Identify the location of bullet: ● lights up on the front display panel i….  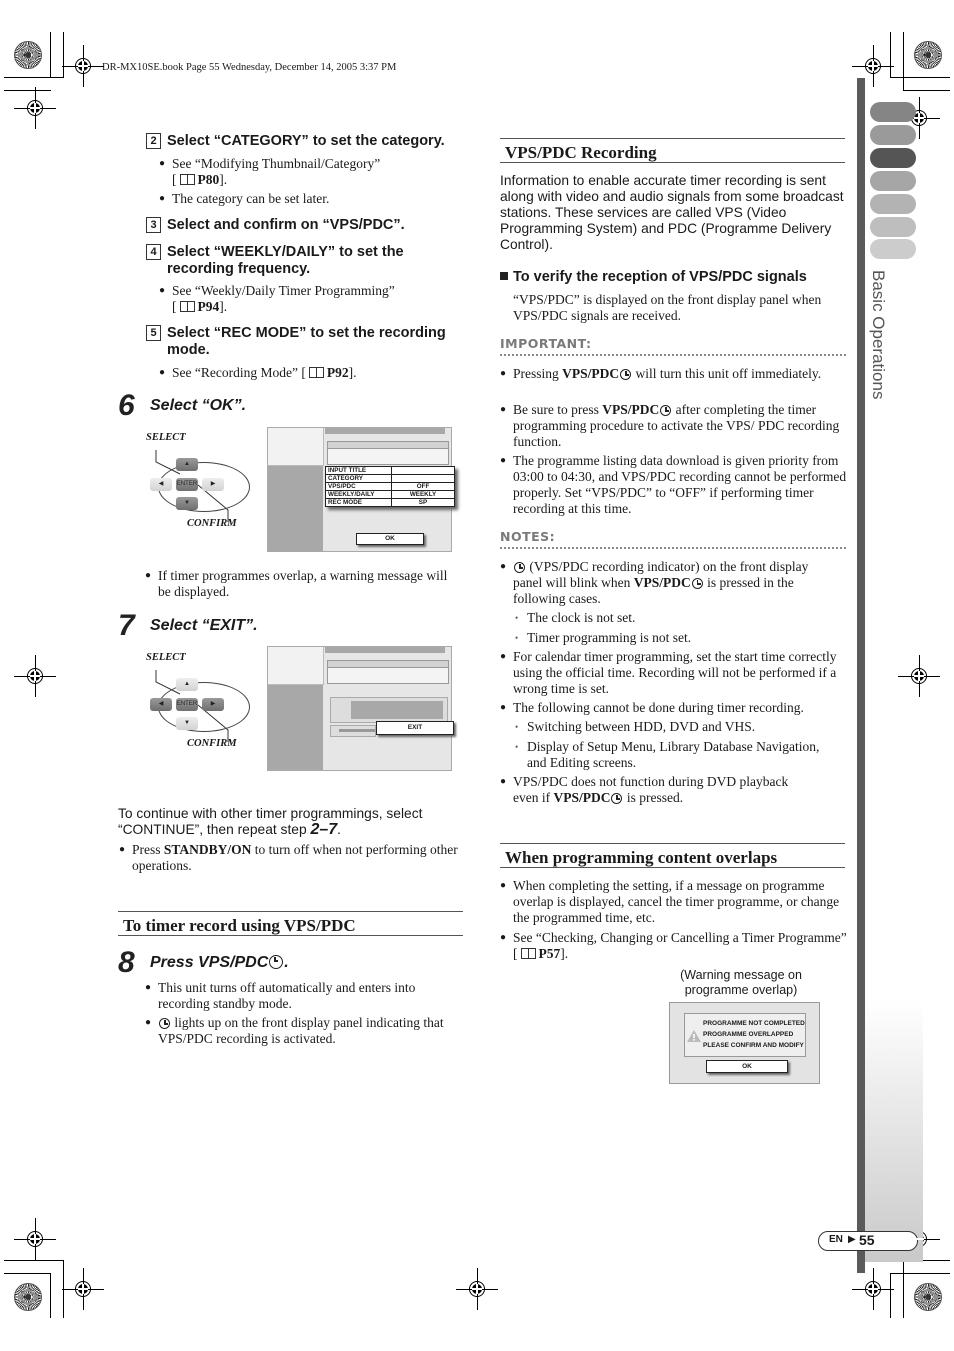
(294, 1030).